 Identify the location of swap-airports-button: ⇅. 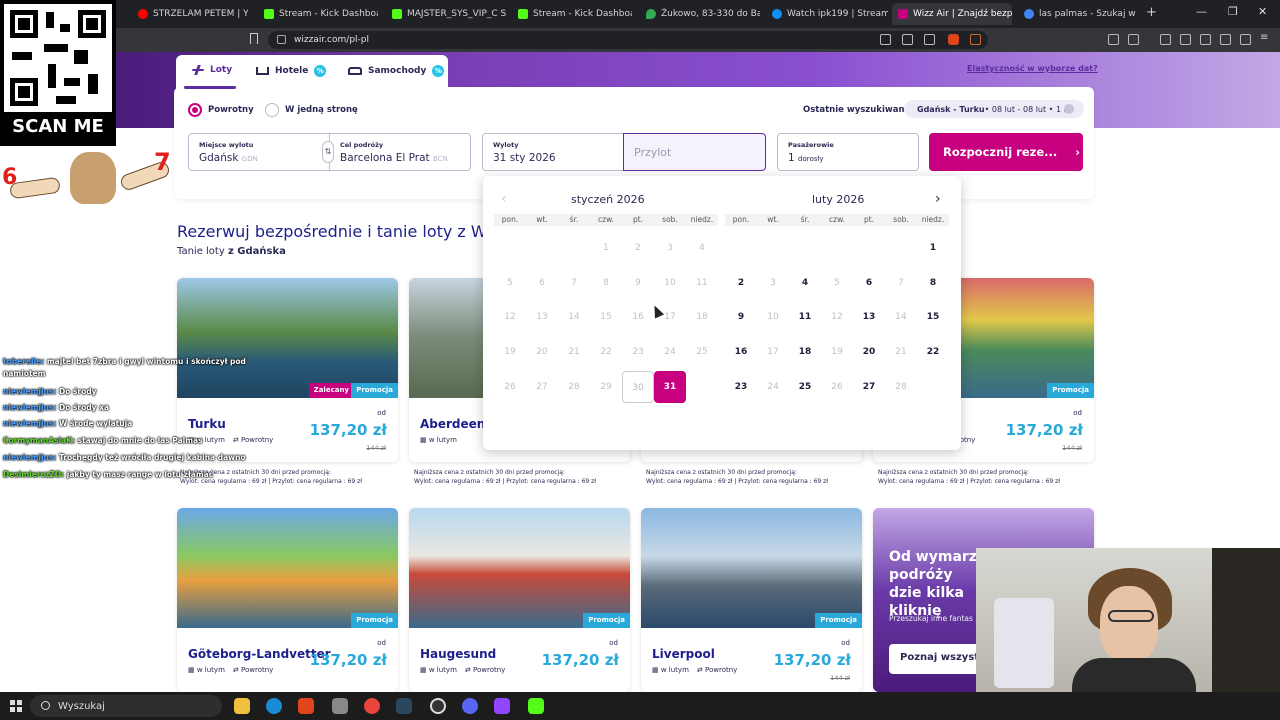
(328, 152).